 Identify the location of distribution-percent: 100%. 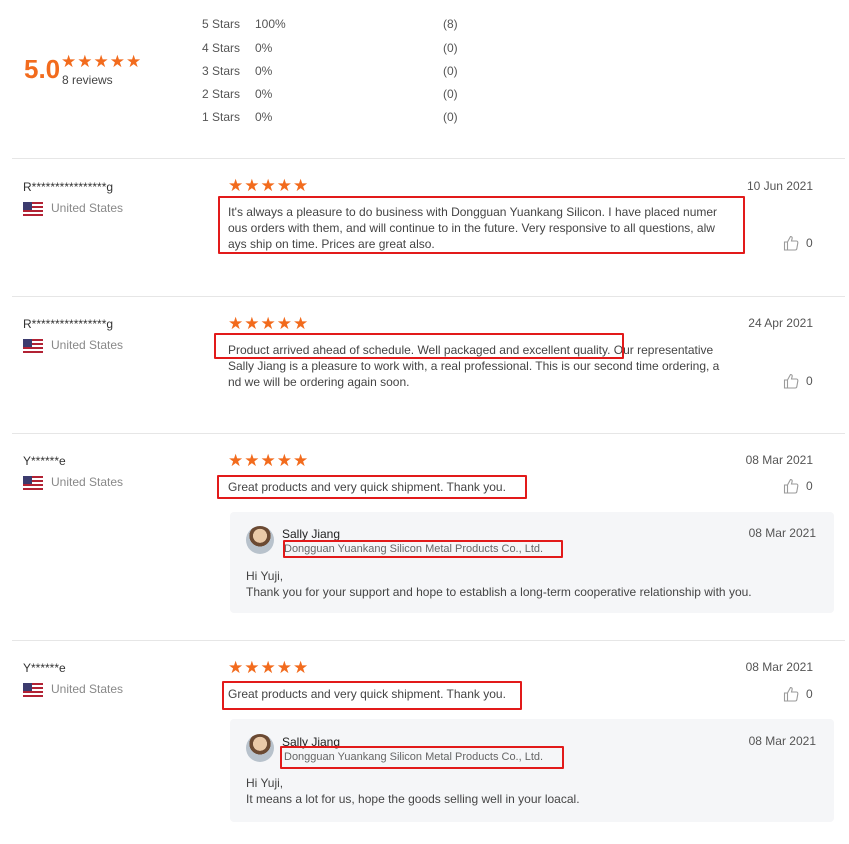
(270, 24).